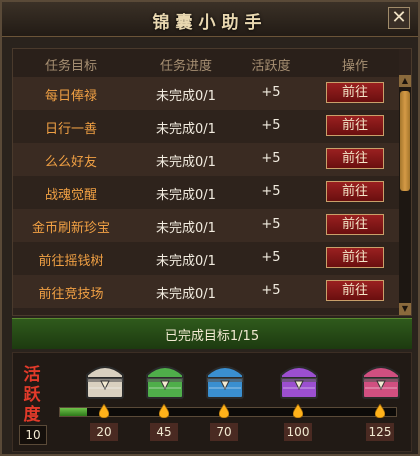 The width and height of the screenshot is (420, 456). I want to click on task-name: 战魂觉醒, so click(70, 195).